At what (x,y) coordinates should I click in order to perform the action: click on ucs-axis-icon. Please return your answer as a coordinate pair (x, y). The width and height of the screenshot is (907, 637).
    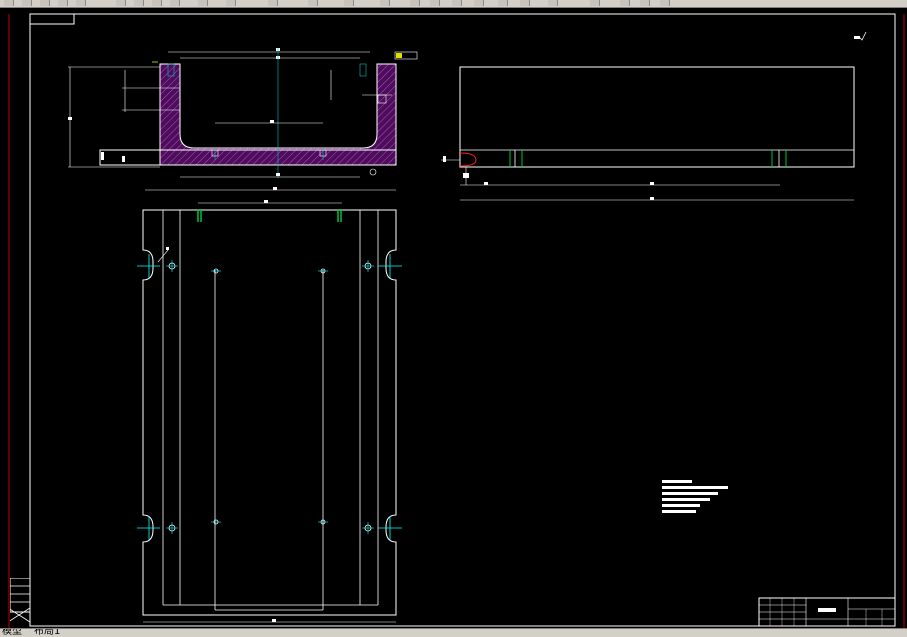
    Looking at the image, I should click on (20, 600).